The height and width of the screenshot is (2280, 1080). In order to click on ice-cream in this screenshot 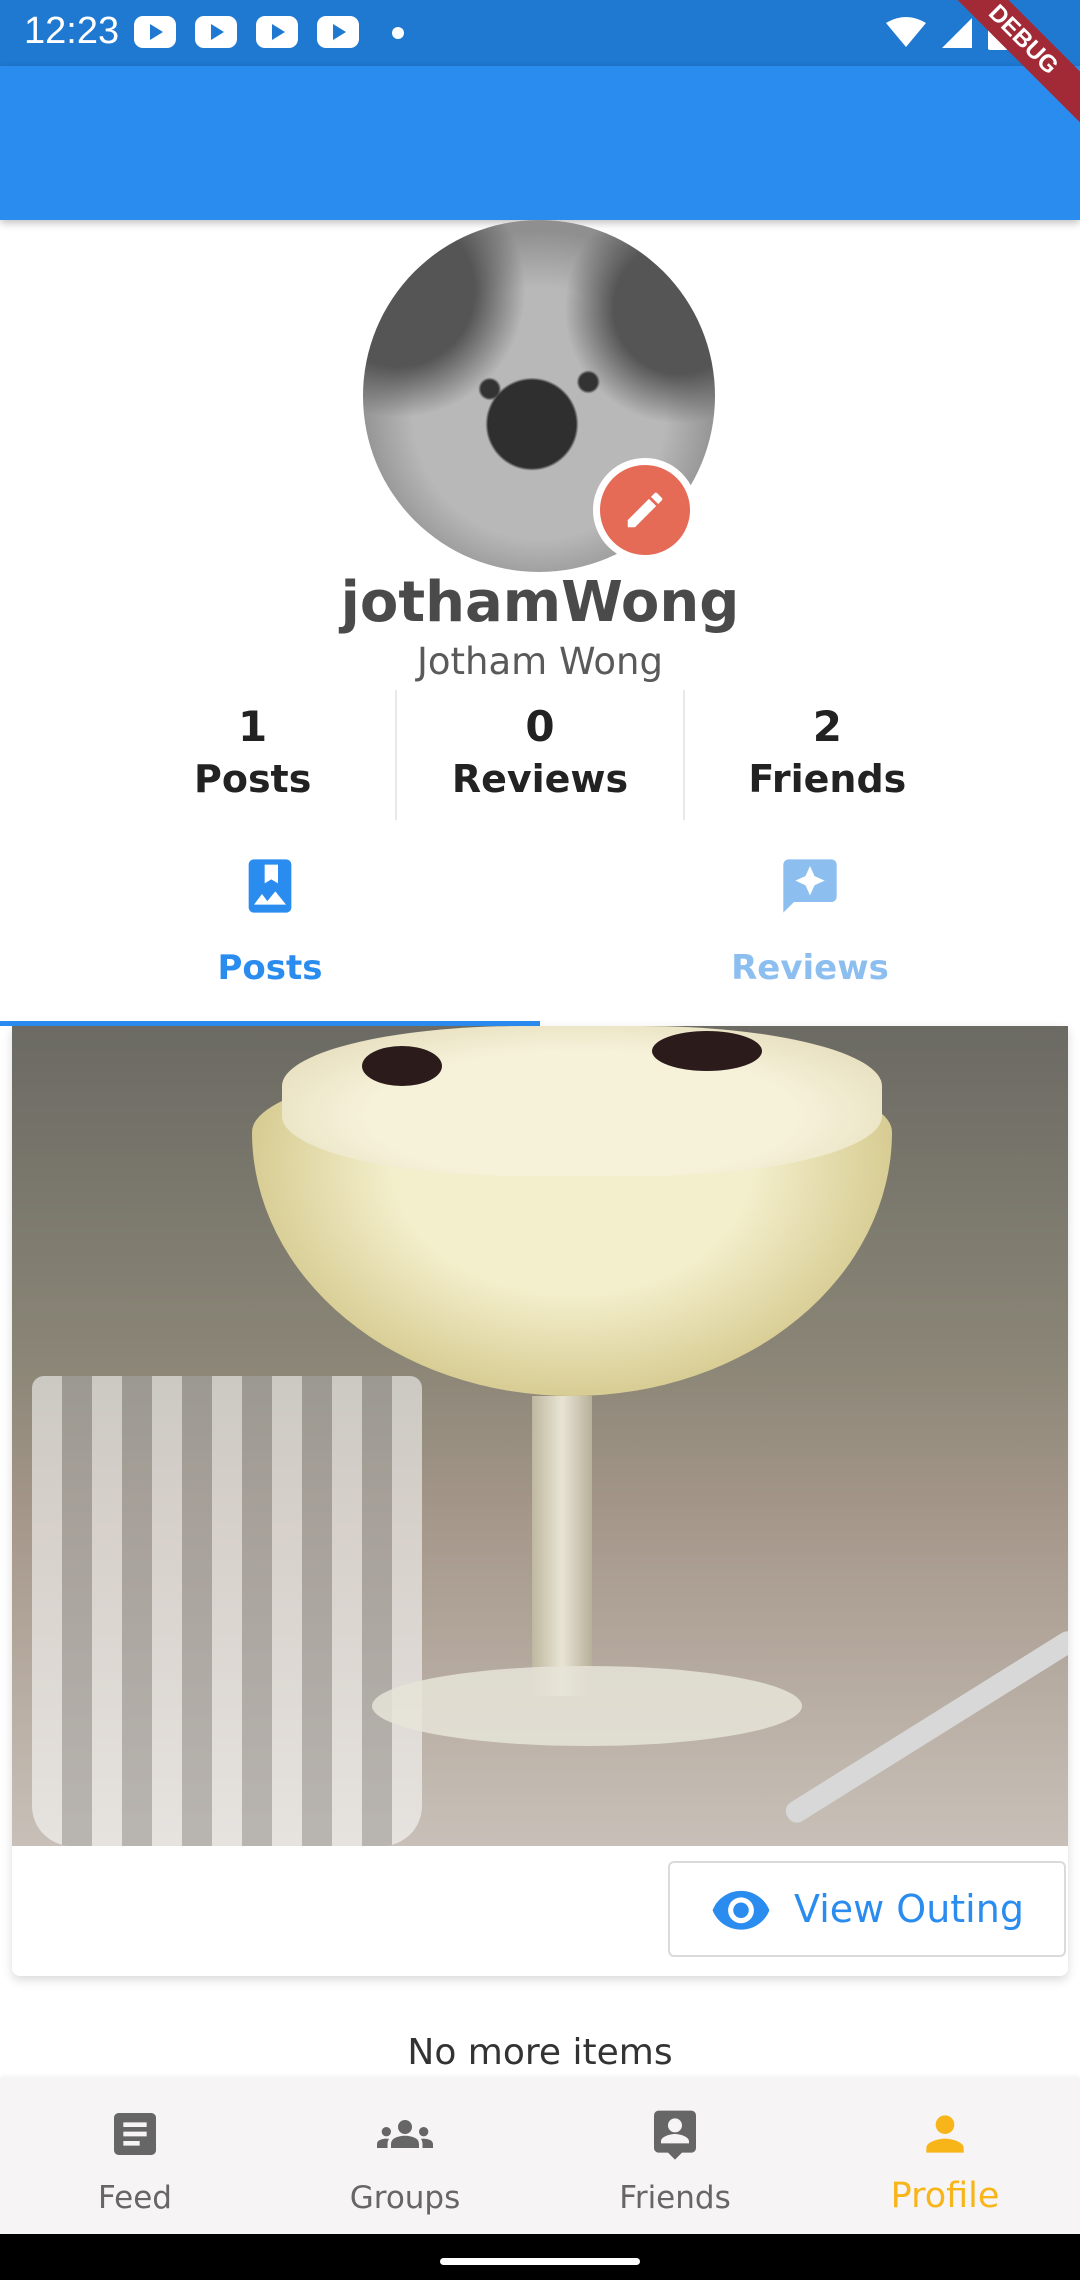, I will do `click(582, 1101)`.